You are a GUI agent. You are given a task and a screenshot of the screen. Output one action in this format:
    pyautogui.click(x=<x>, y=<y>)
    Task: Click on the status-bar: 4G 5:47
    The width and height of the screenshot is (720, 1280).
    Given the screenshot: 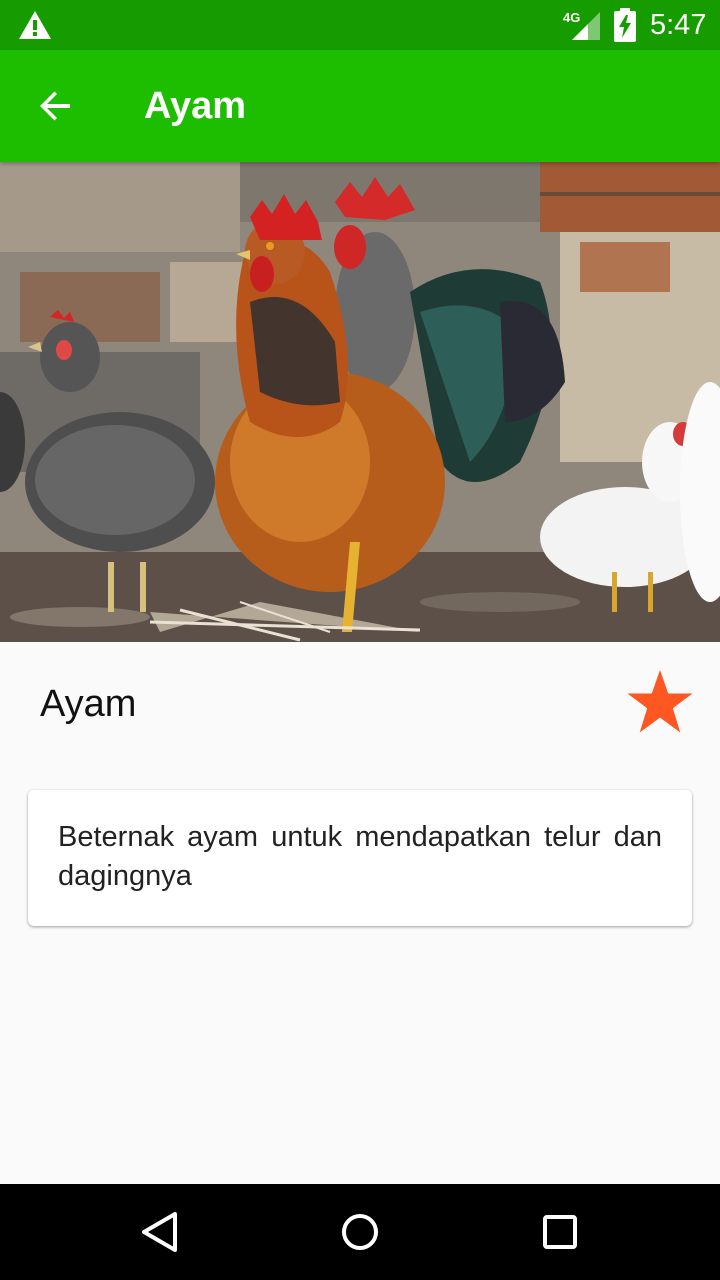 What is the action you would take?
    pyautogui.click(x=360, y=25)
    